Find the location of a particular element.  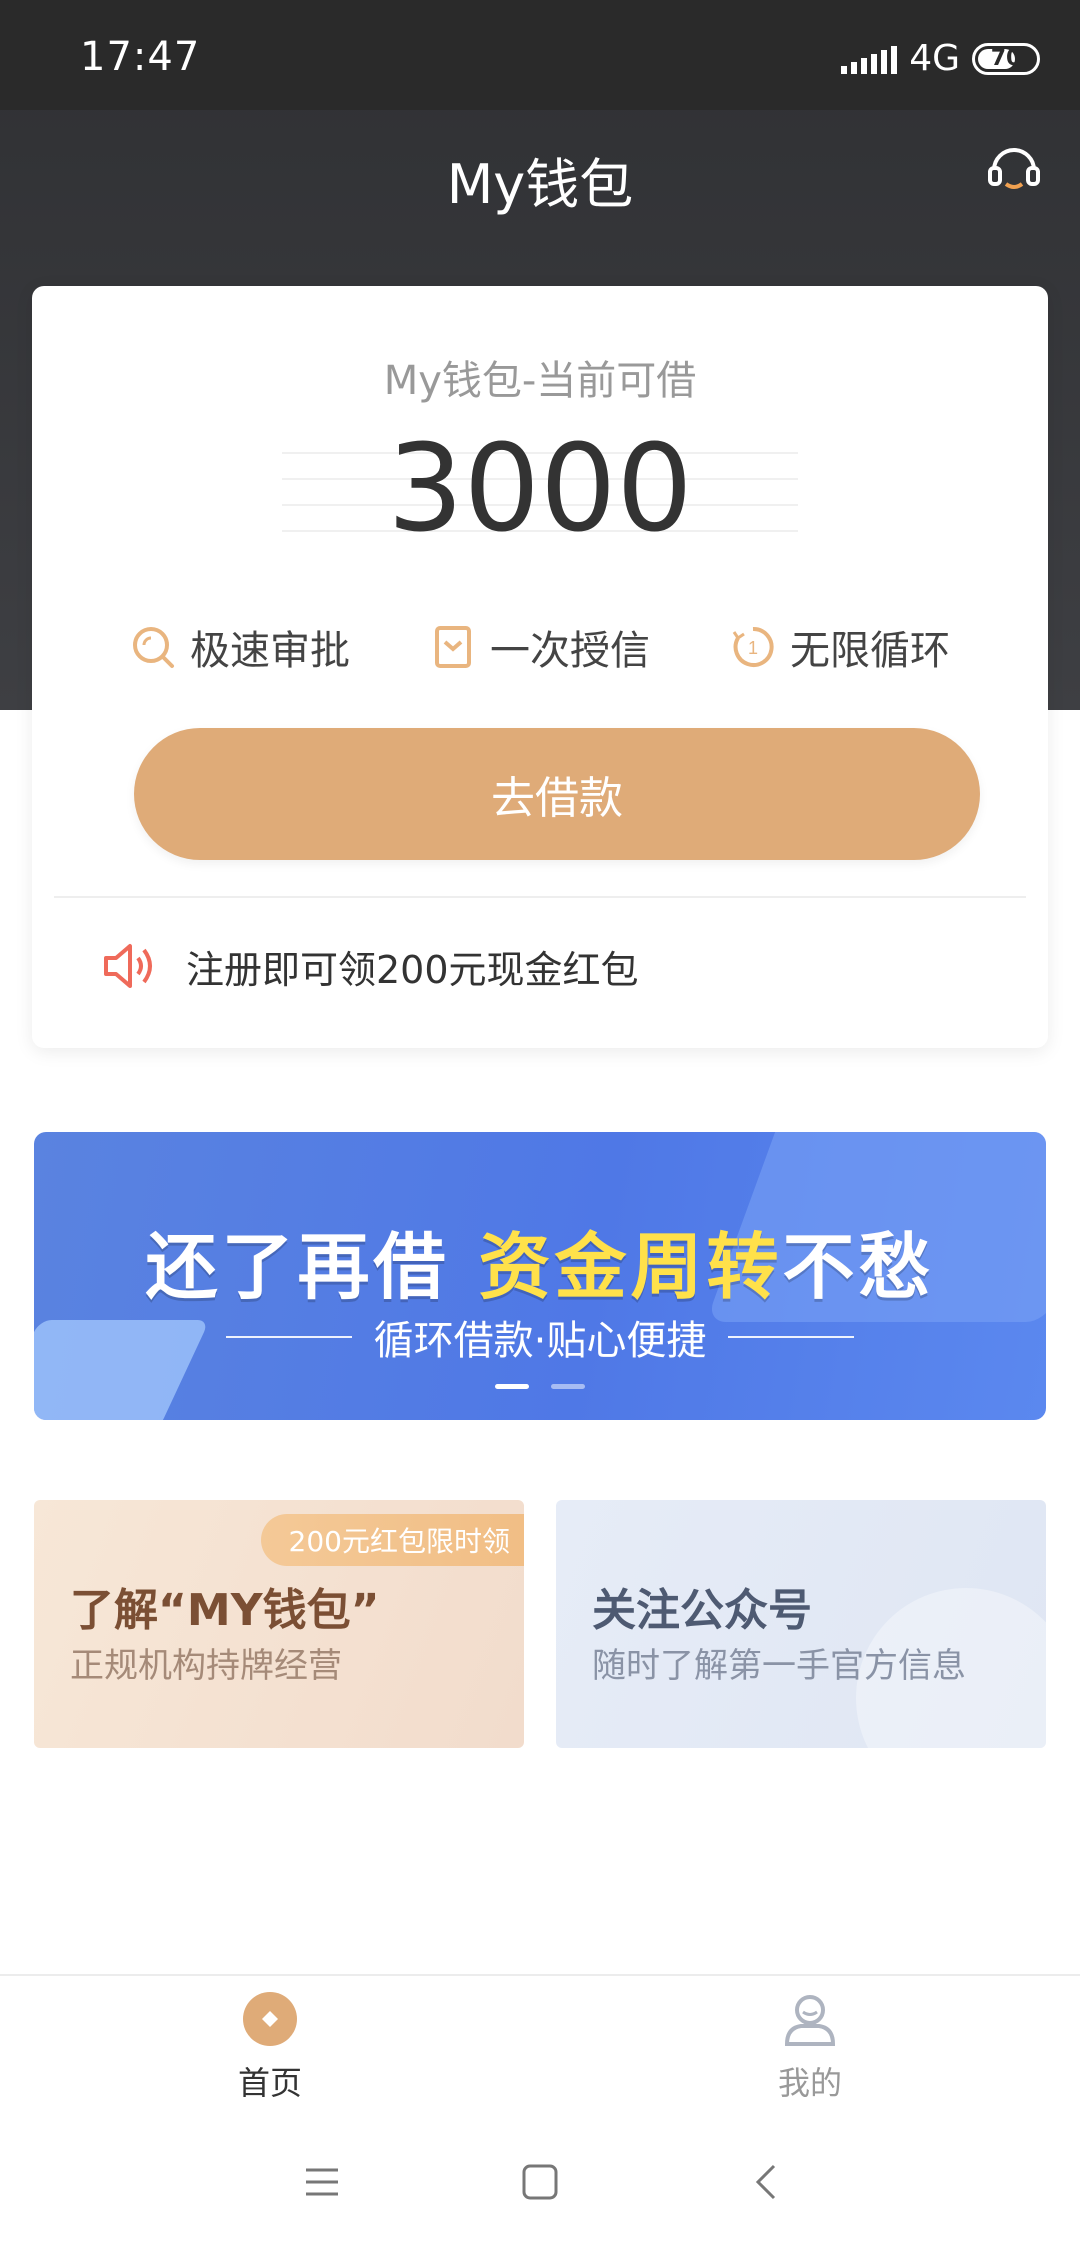

available-amount: 3000 is located at coordinates (540, 489).